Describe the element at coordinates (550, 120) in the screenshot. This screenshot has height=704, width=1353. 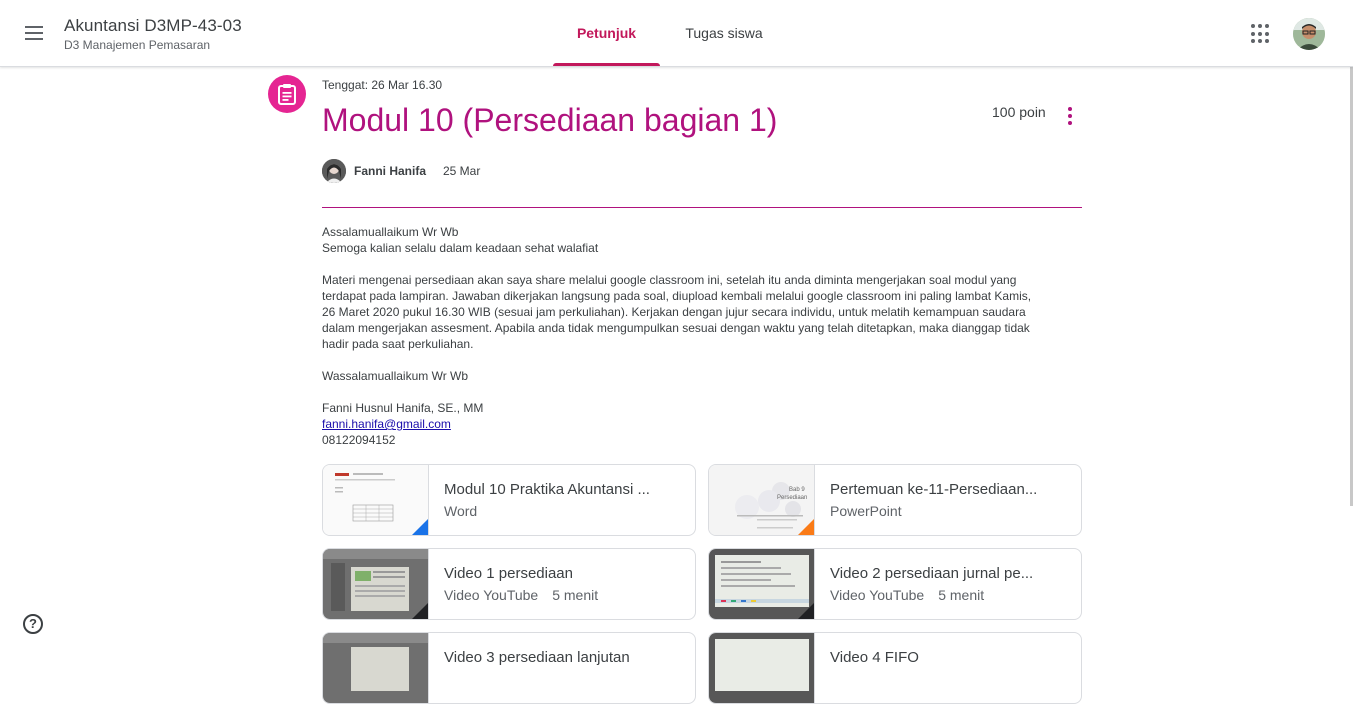
I see `assignment-title: Modul 10 (Persediaan bagian 1)` at that location.